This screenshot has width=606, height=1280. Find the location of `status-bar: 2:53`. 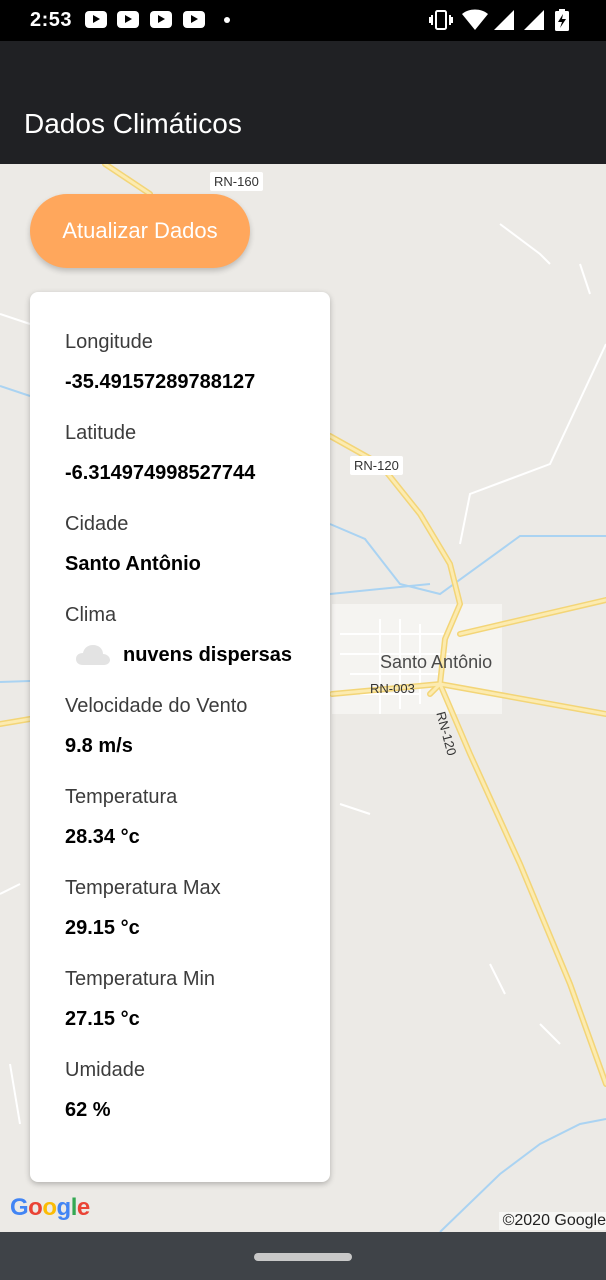

status-bar: 2:53 is located at coordinates (303, 20).